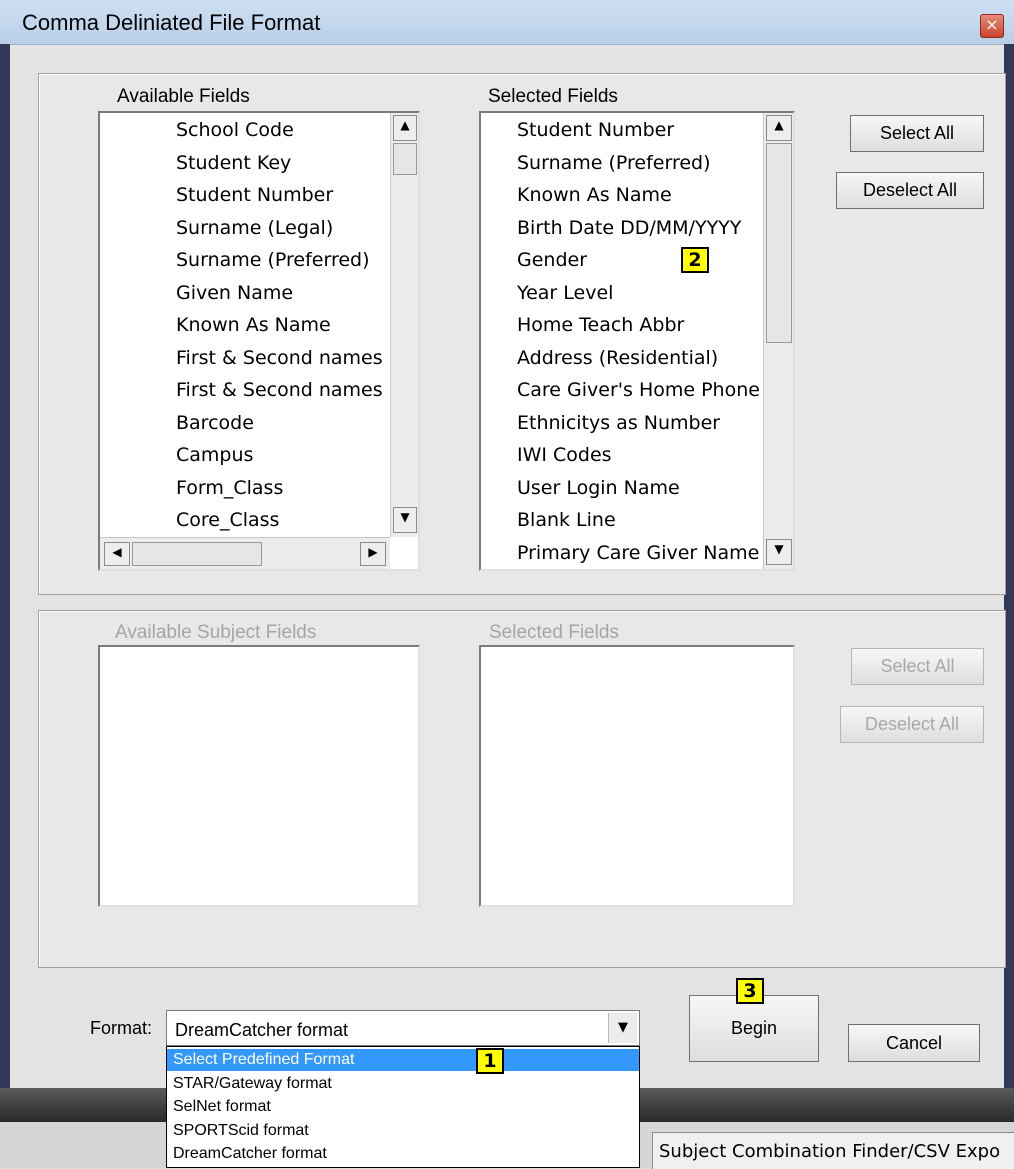  I want to click on available-hscroll: ◀ ▶, so click(245, 553).